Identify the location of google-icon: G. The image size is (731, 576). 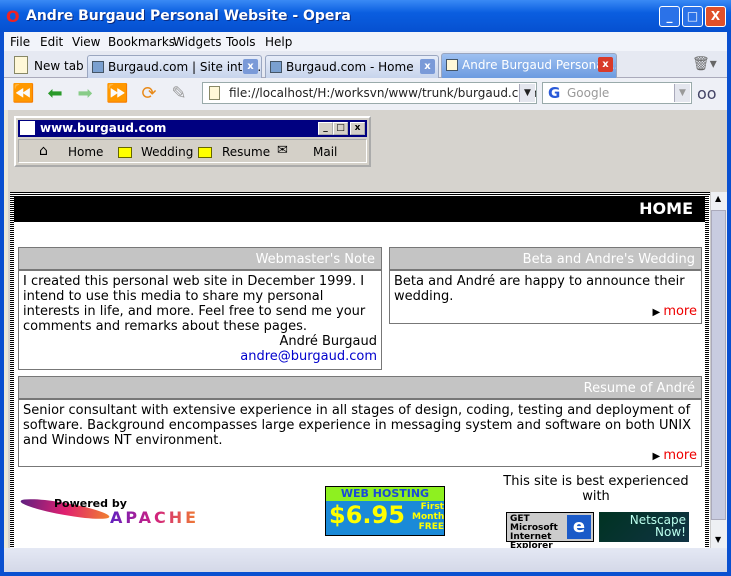
(554, 93).